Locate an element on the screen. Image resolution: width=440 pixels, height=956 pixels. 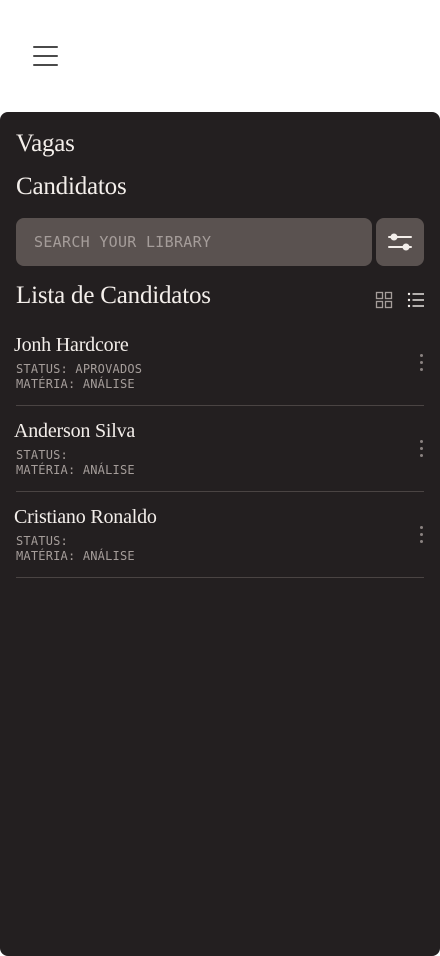
nav-link-candidatos: Candidatos is located at coordinates (71, 187).